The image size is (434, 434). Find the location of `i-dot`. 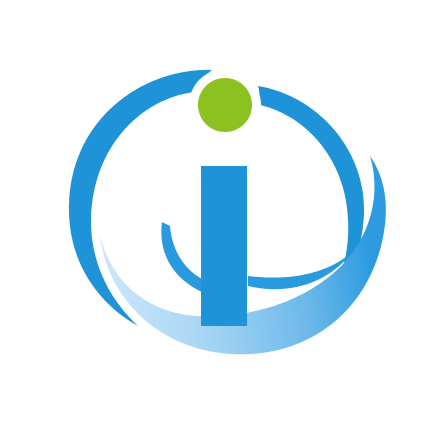

i-dot is located at coordinates (225, 105).